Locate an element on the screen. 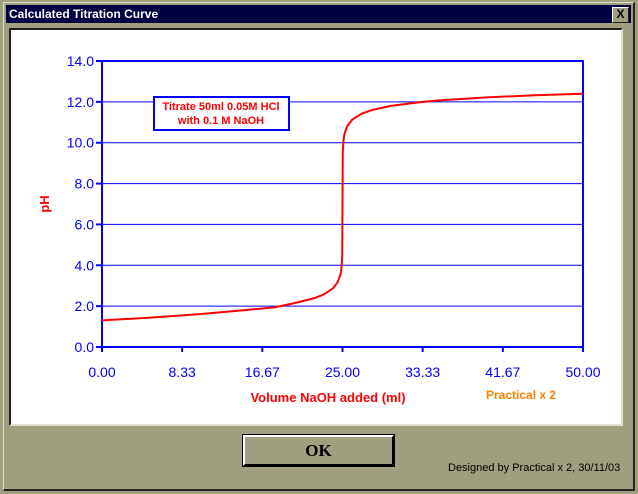 The width and height of the screenshot is (638, 494). x-tick-label: 25.00 is located at coordinates (342, 372).